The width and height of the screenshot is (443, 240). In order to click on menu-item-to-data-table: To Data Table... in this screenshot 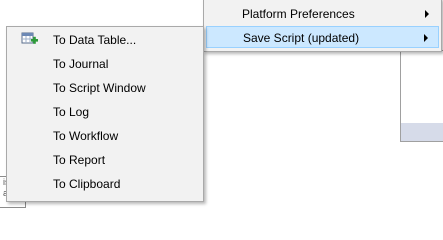, I will do `click(105, 40)`.